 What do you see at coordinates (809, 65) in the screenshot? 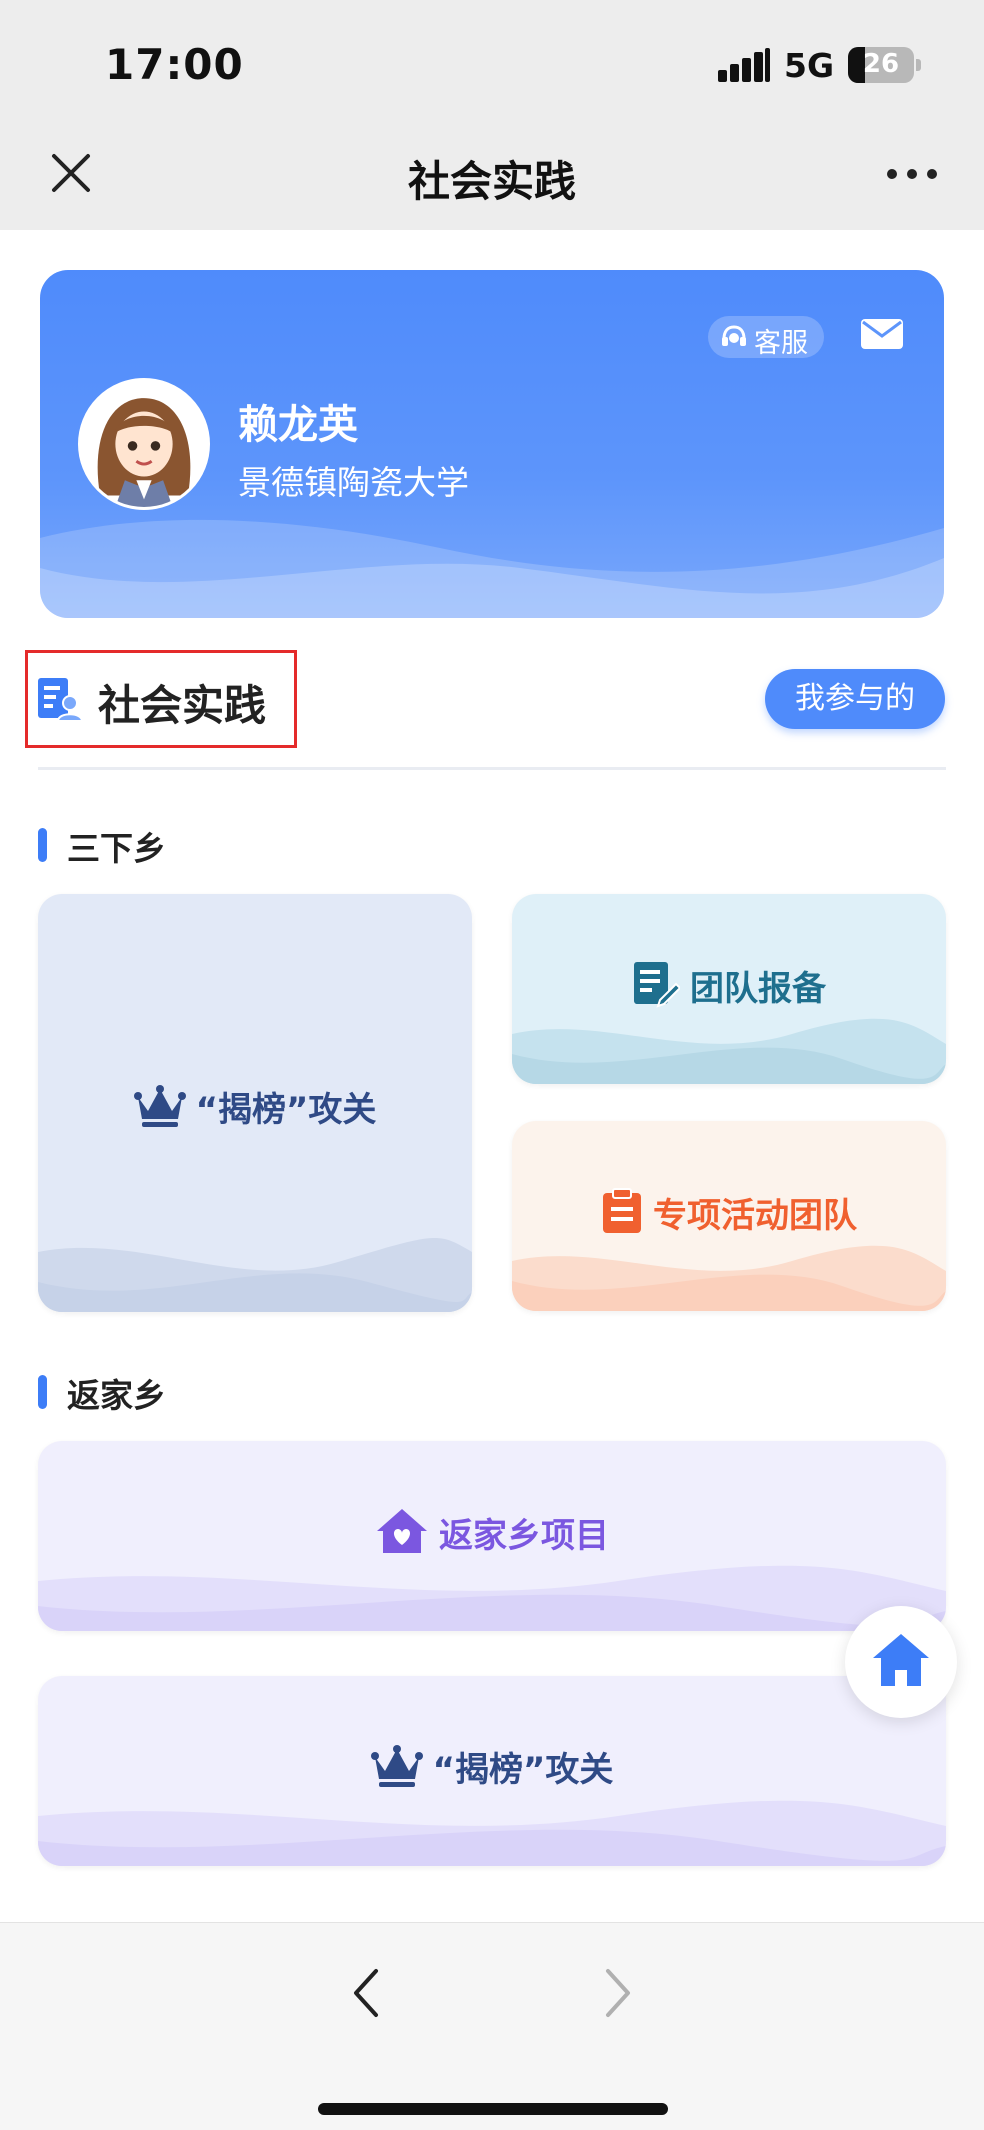
I see `network-type: 5G` at bounding box center [809, 65].